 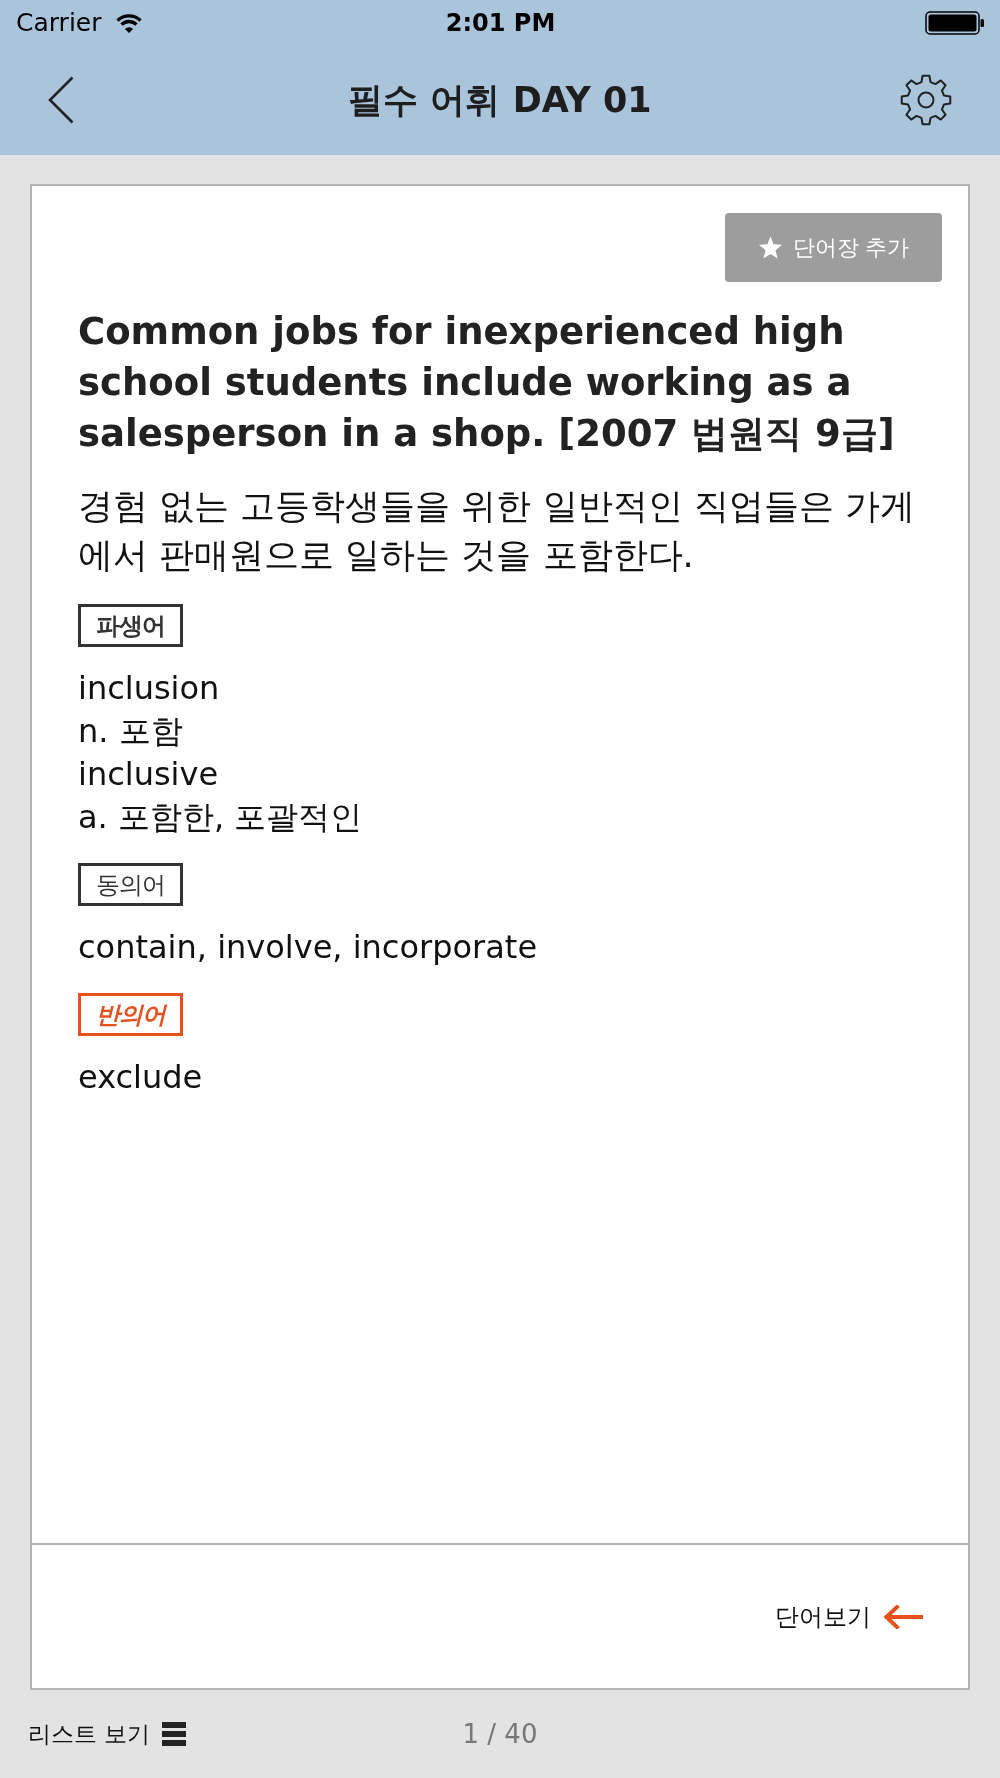 What do you see at coordinates (770, 247) in the screenshot?
I see `star-icon` at bounding box center [770, 247].